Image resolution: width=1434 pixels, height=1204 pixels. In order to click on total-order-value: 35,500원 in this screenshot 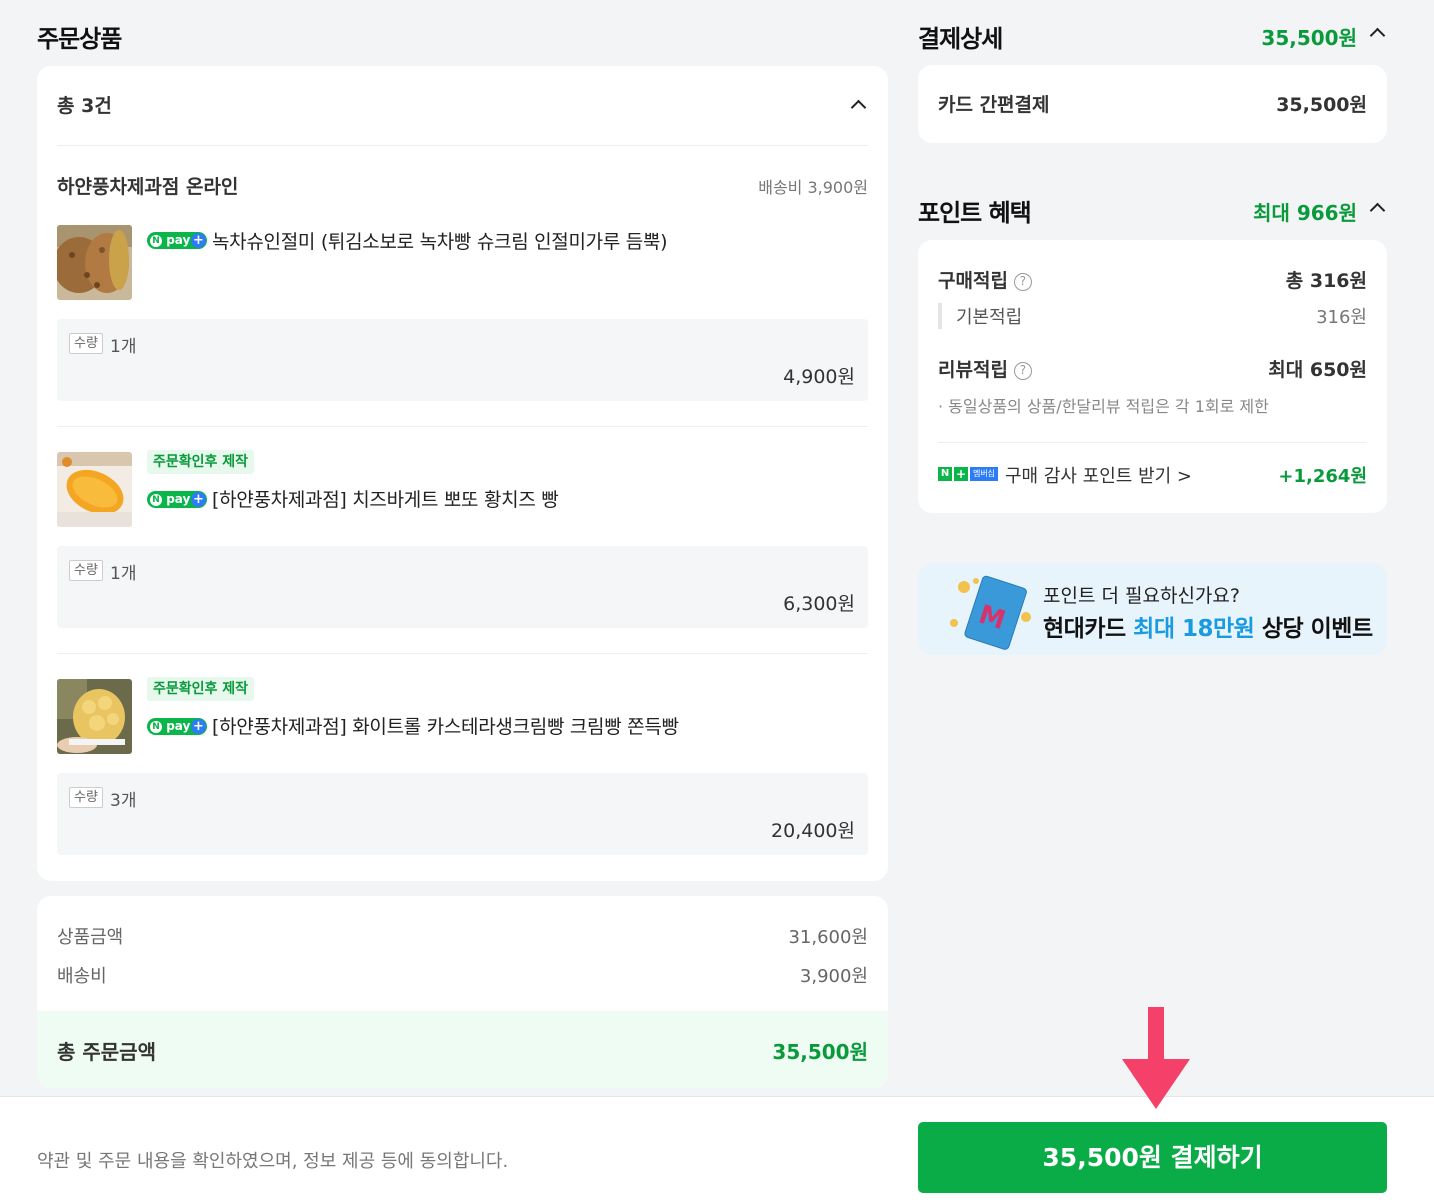, I will do `click(820, 1052)`.